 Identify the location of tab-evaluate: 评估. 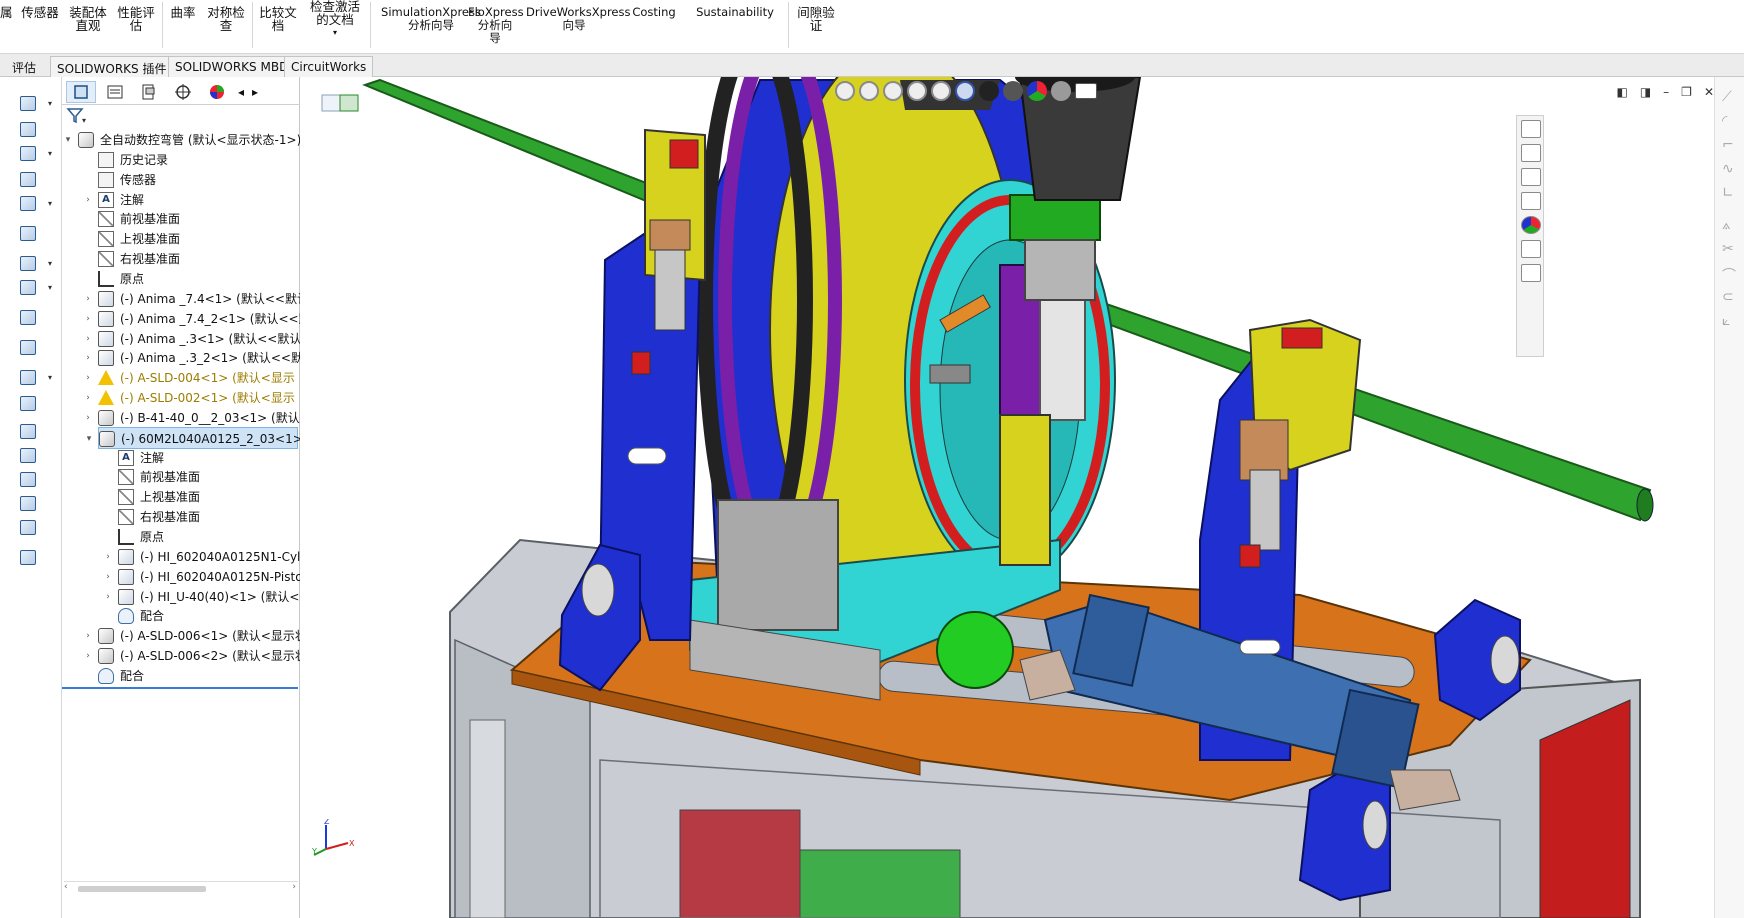
(24, 66).